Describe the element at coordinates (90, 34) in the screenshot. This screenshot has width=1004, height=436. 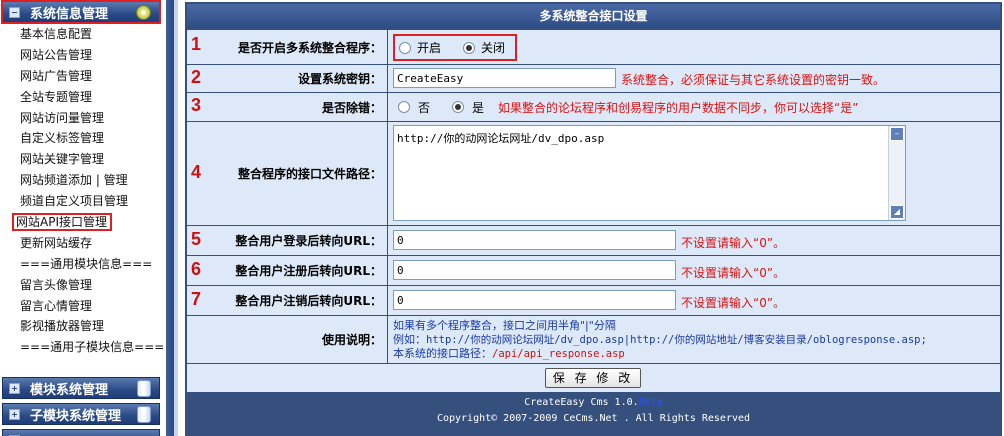
I see `sidebar-item-basic-config: 基本信息配置` at that location.